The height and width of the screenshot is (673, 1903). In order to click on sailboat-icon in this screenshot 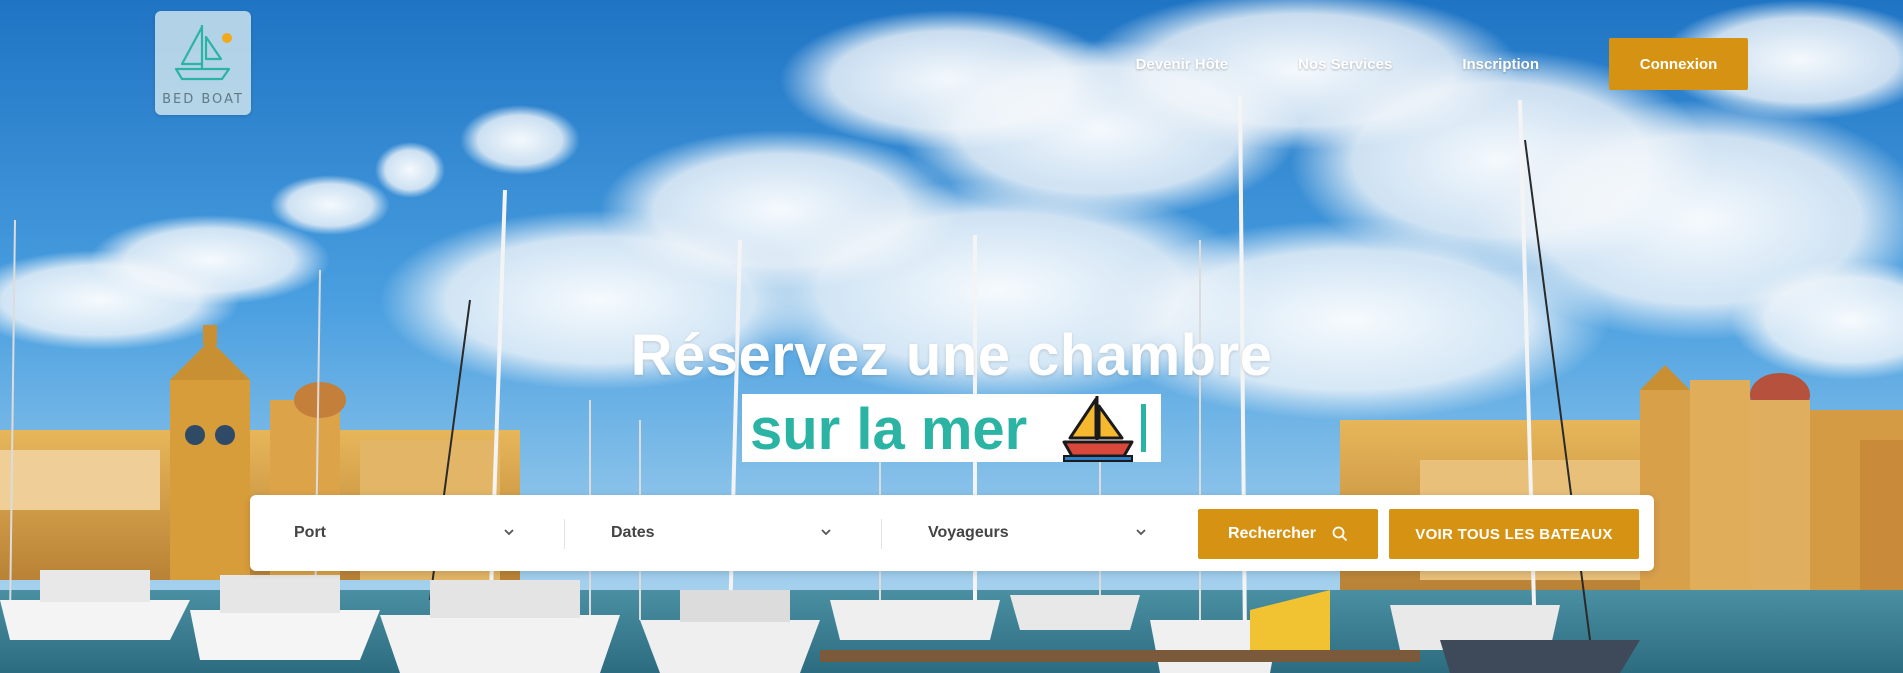, I will do `click(1098, 429)`.